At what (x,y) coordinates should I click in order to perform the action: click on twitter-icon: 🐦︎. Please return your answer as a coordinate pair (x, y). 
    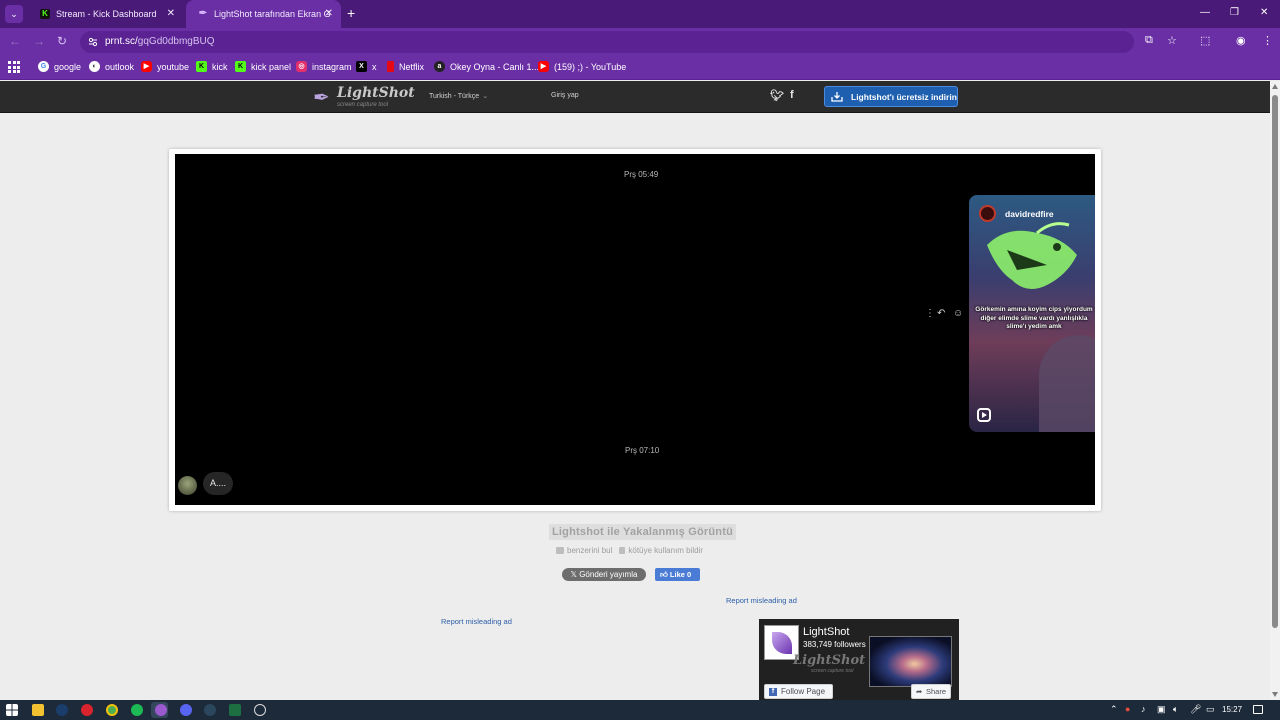
    Looking at the image, I should click on (777, 95).